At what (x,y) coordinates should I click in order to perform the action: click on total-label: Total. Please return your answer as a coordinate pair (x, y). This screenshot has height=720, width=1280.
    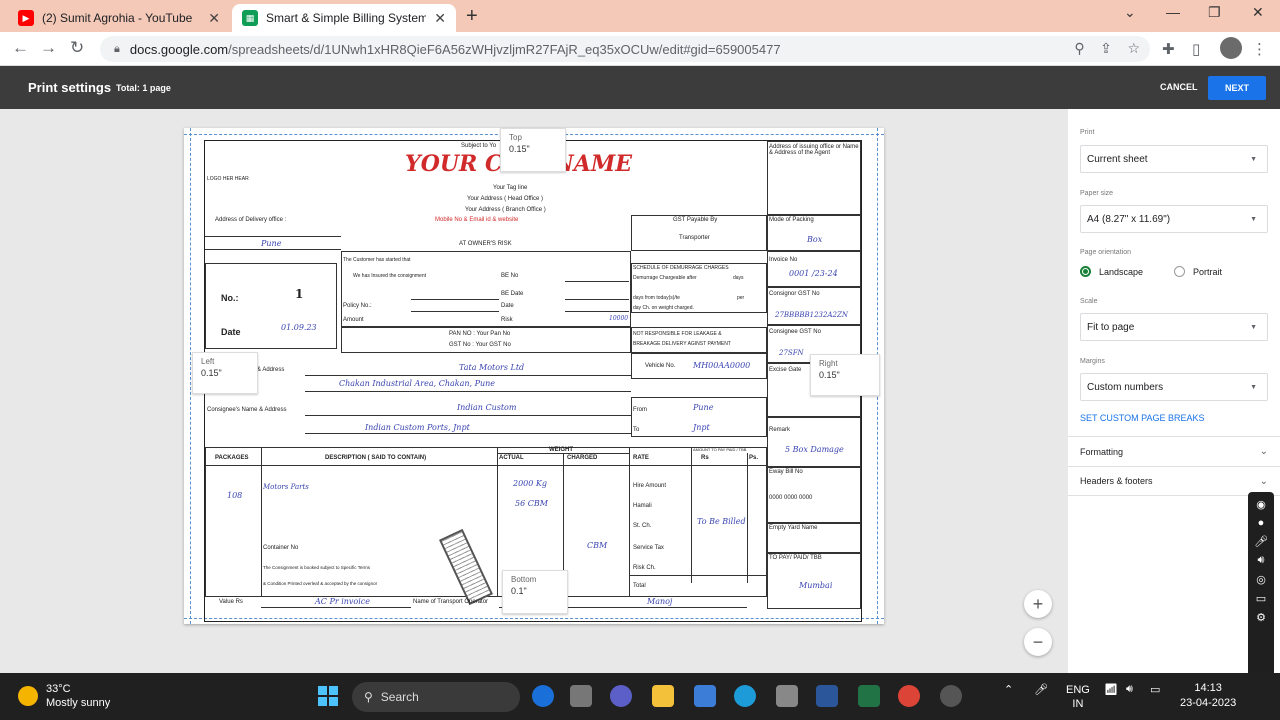
    Looking at the image, I should click on (639, 586).